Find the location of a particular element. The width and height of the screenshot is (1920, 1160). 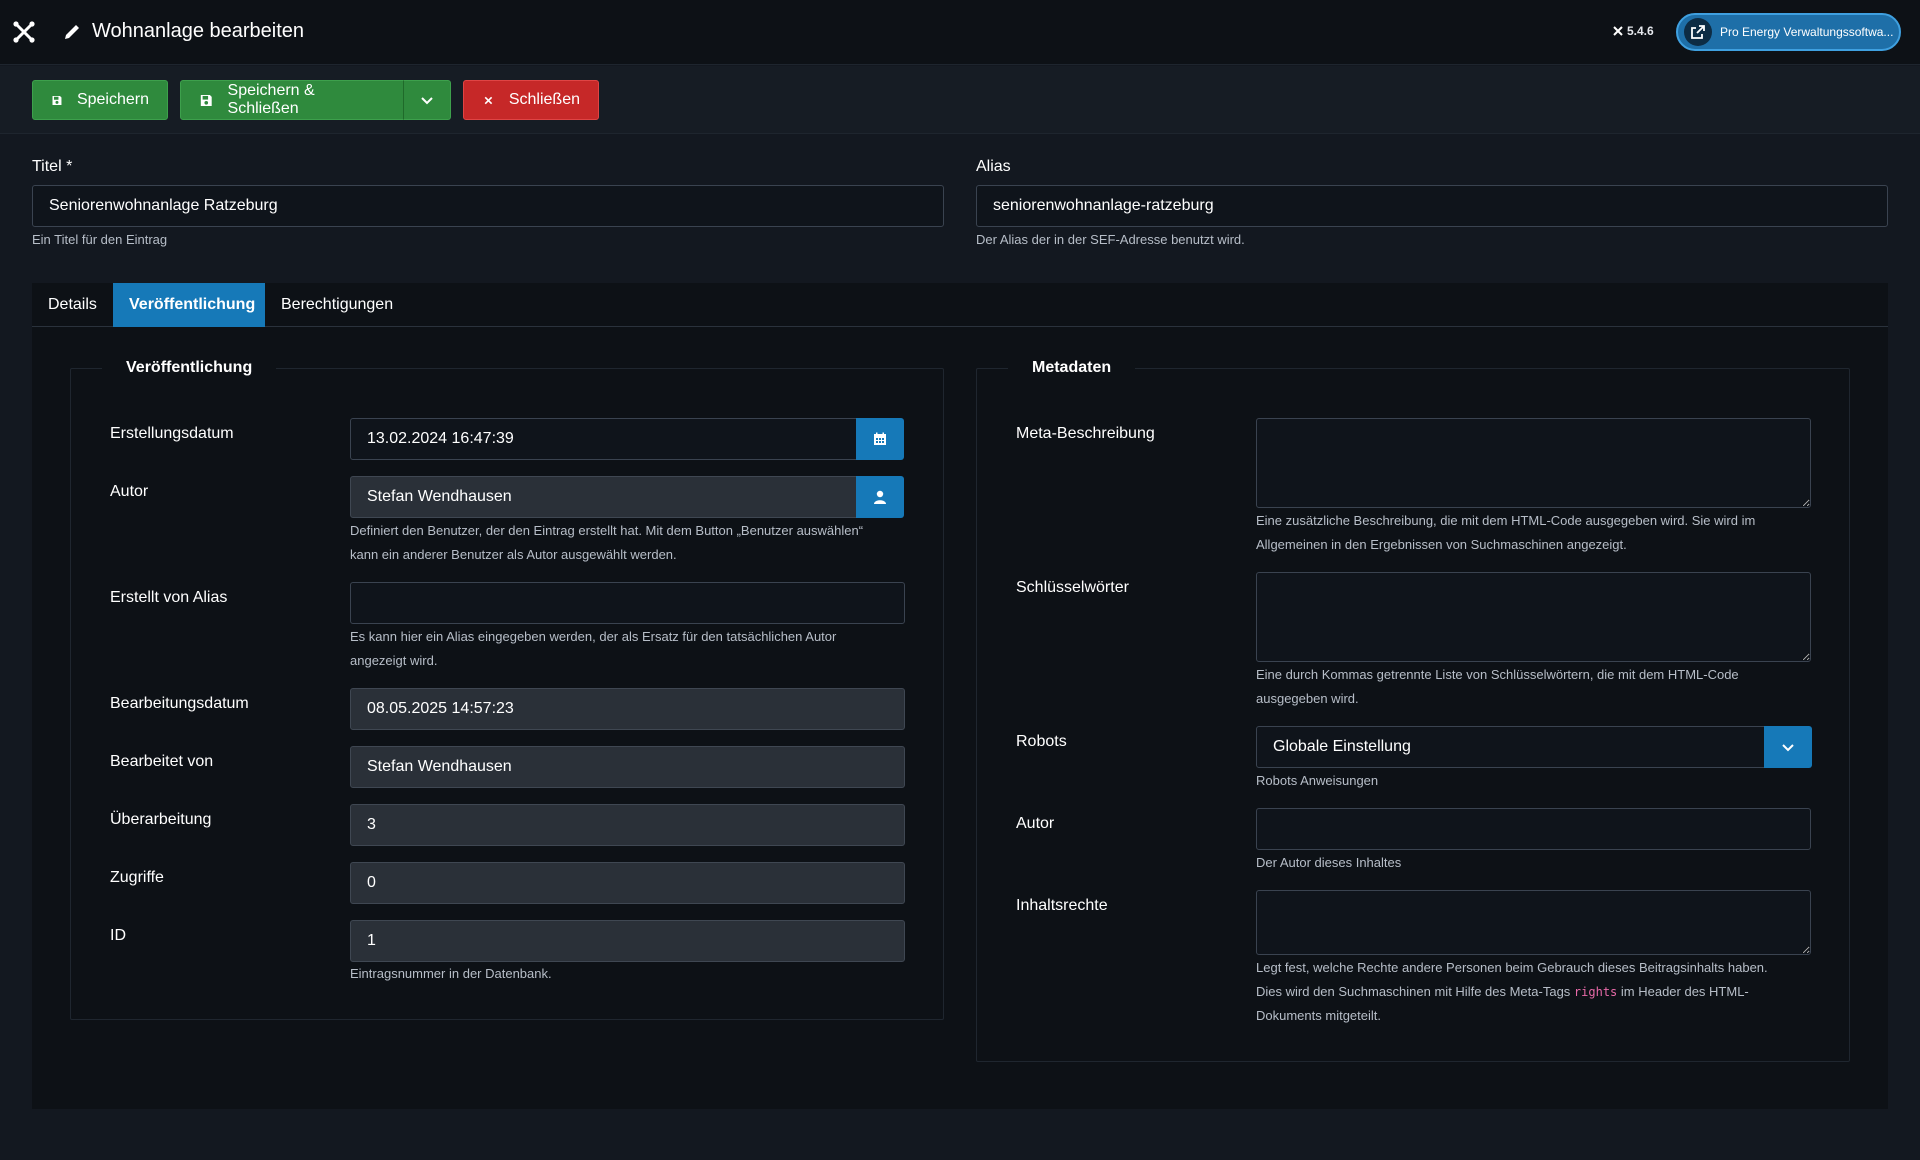

publishing-legend: Veröffentlichung is located at coordinates (189, 368).